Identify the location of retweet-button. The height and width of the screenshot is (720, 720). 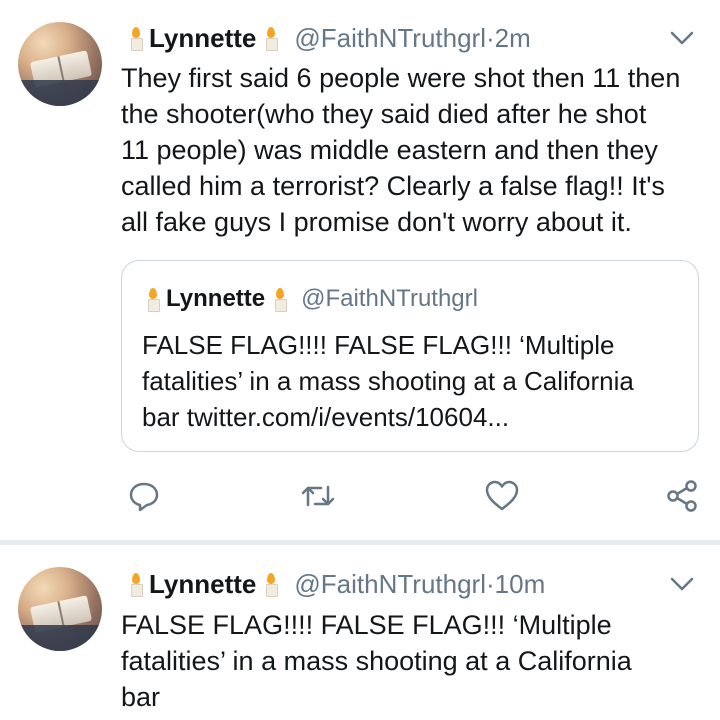
(318, 496).